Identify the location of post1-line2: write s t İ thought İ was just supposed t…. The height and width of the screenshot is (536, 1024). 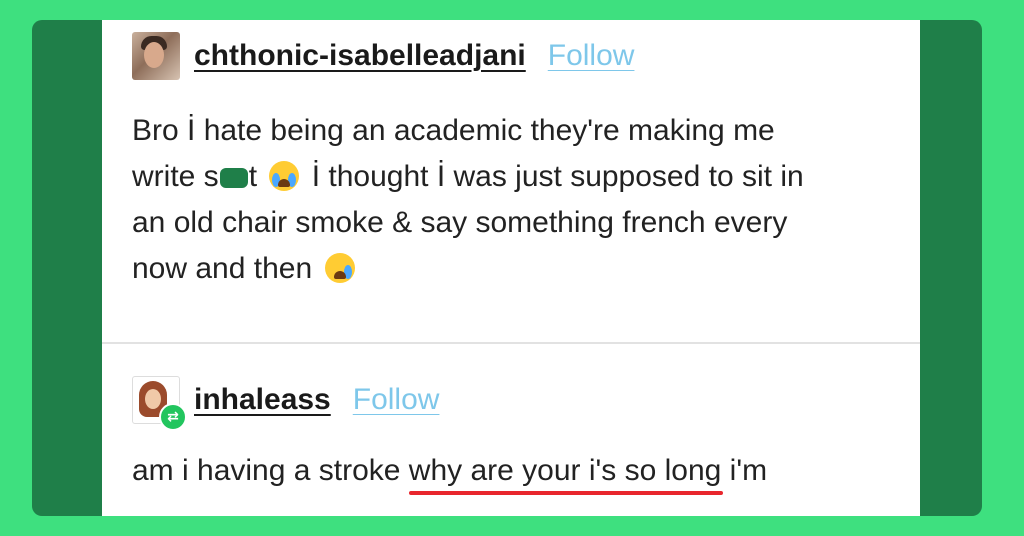
(512, 177).